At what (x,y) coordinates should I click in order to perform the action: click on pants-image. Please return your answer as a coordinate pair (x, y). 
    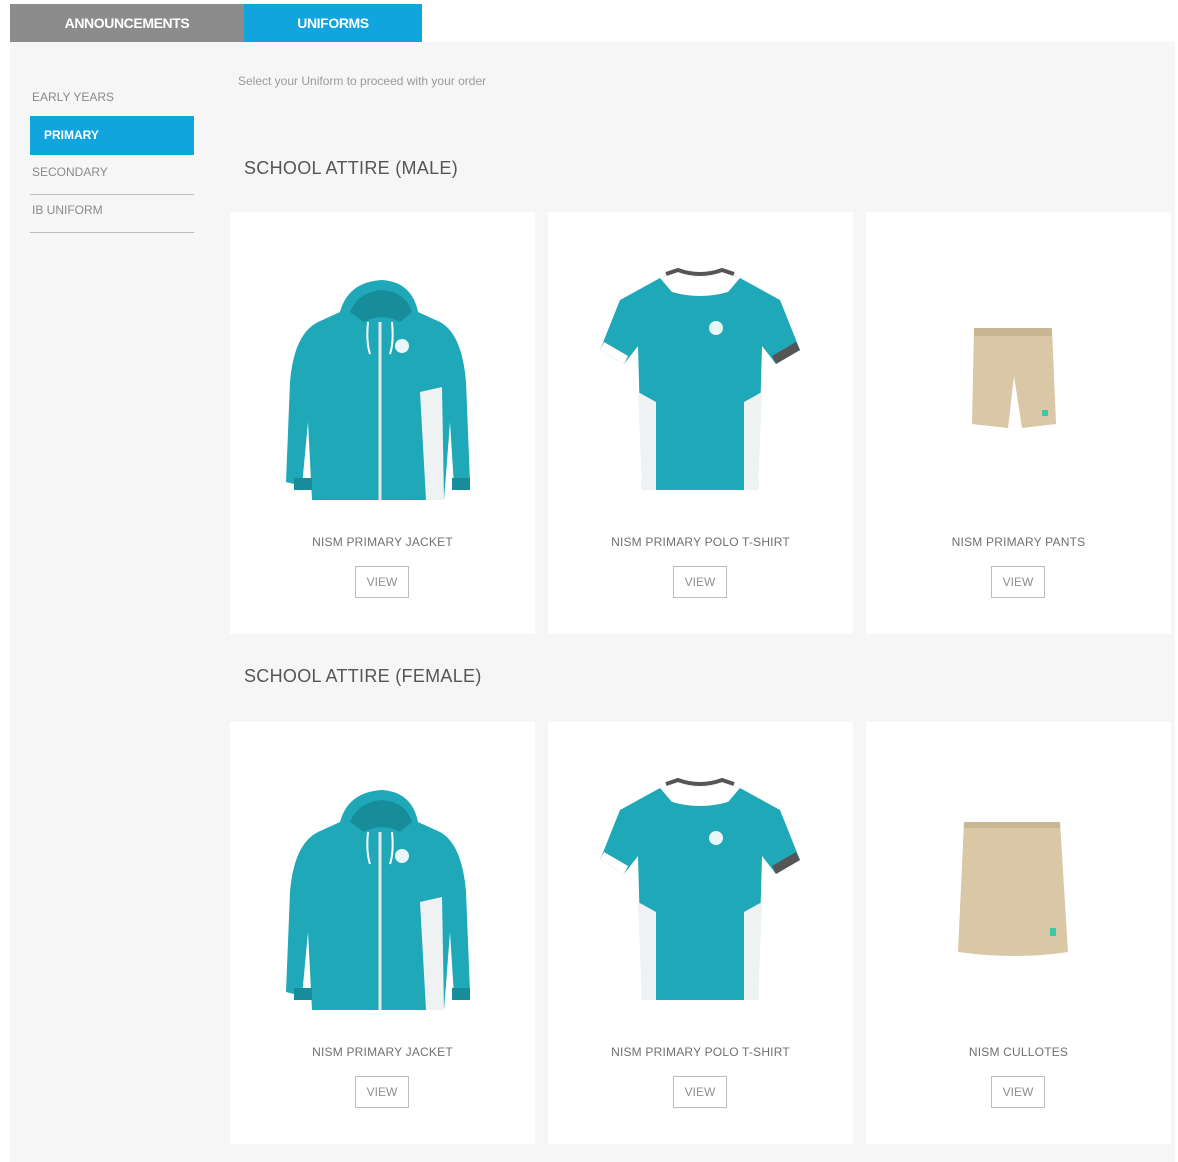
    Looking at the image, I should click on (1014, 378).